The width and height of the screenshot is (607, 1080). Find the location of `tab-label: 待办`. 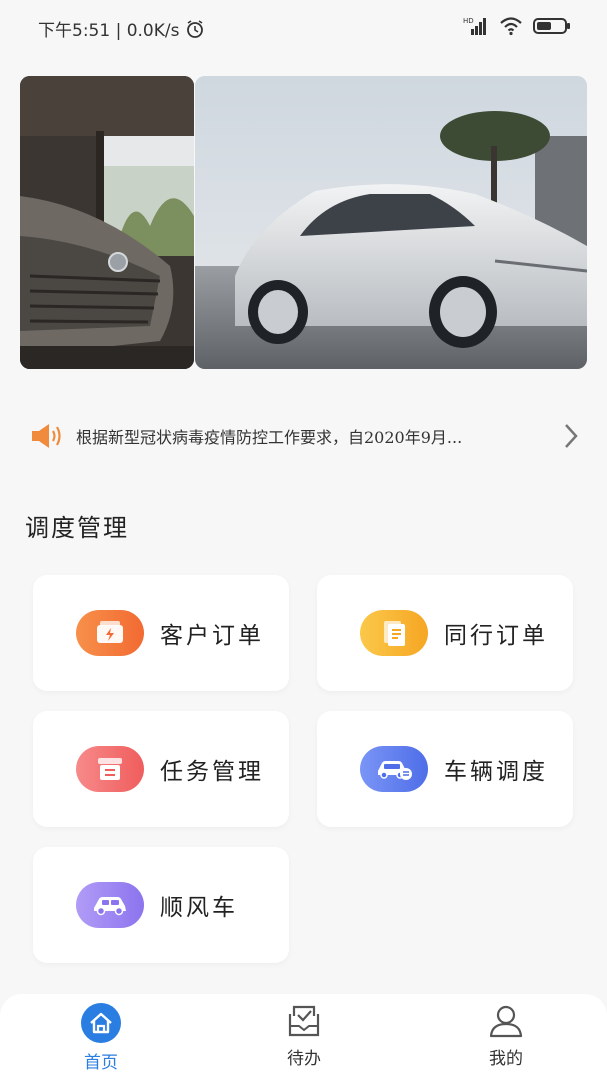

tab-label: 待办 is located at coordinates (304, 1059).